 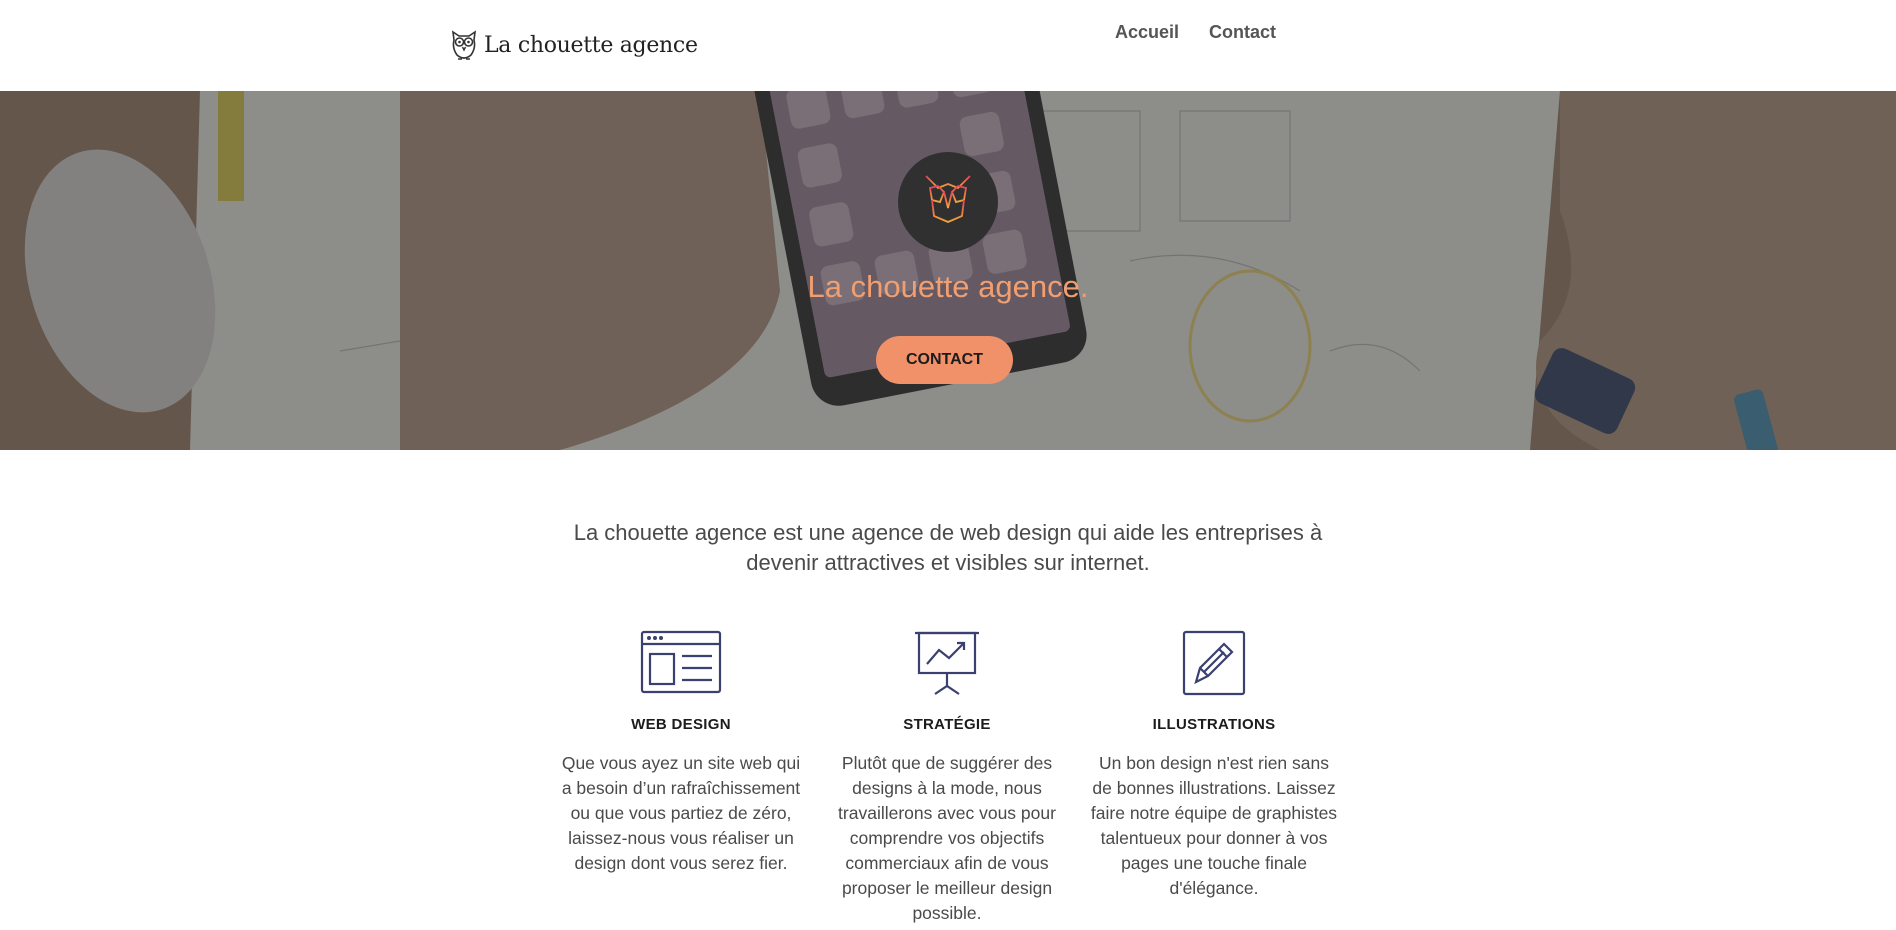 I want to click on logo: La chouette agence, so click(x=573, y=45).